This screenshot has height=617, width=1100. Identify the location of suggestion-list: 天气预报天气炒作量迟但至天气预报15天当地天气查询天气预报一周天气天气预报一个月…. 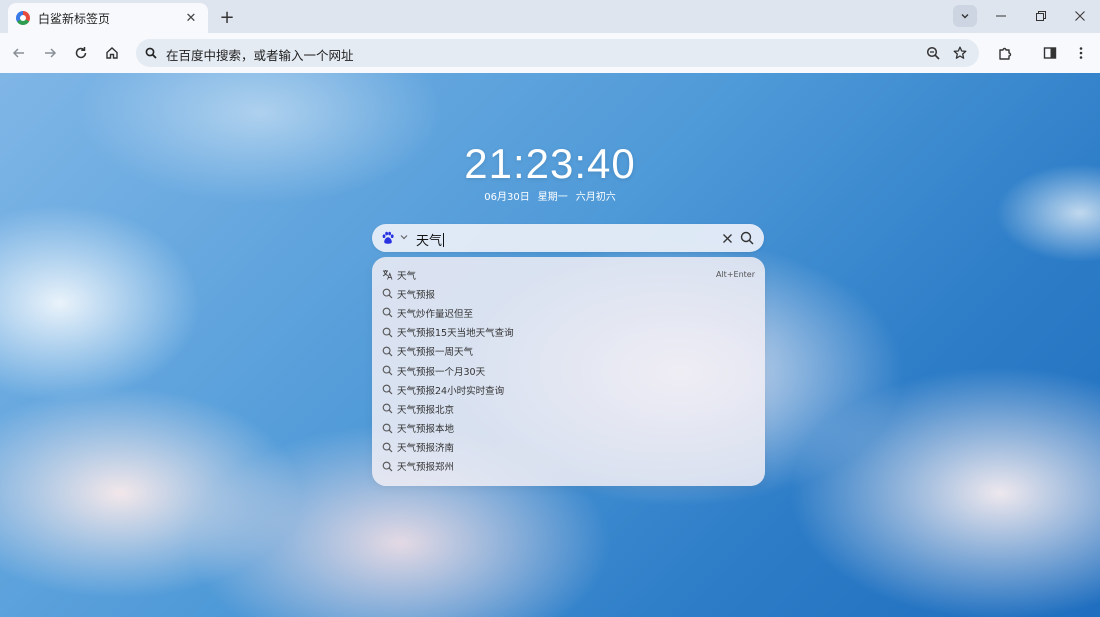
(568, 380).